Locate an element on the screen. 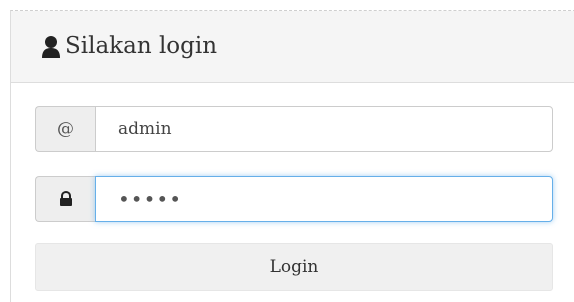  at-sign-label: @ is located at coordinates (65, 129).